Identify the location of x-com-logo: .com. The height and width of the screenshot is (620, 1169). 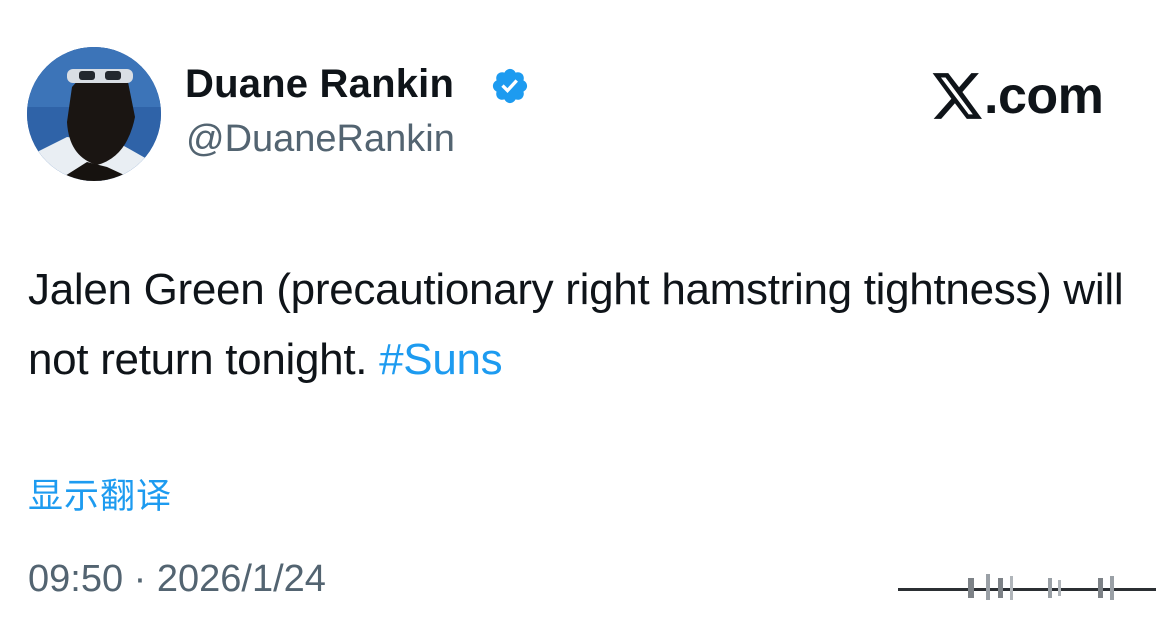
(1018, 96).